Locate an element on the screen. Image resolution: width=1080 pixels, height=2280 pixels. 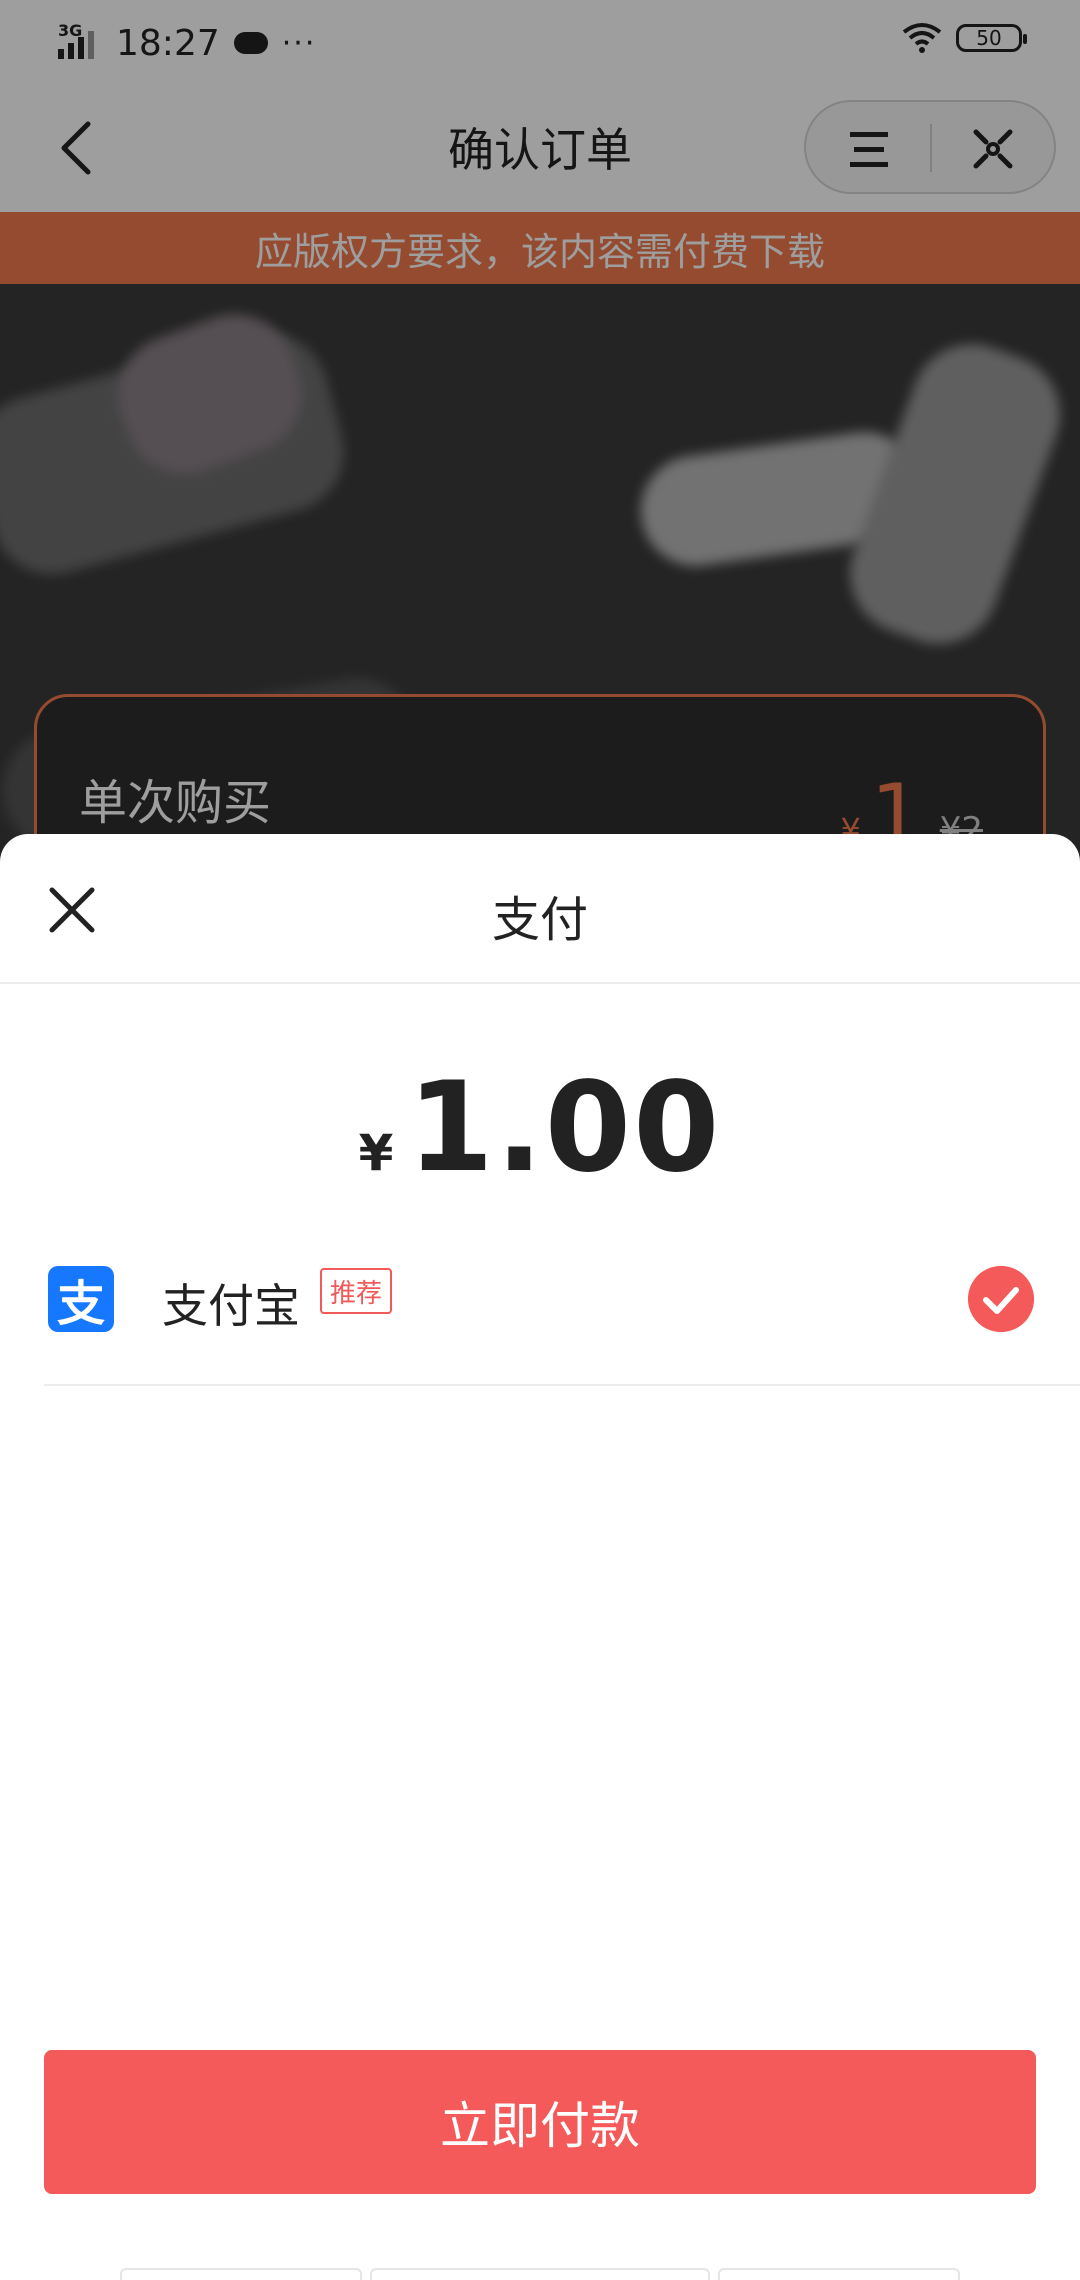
payment-method-name: 支付宝 is located at coordinates (231, 1306).